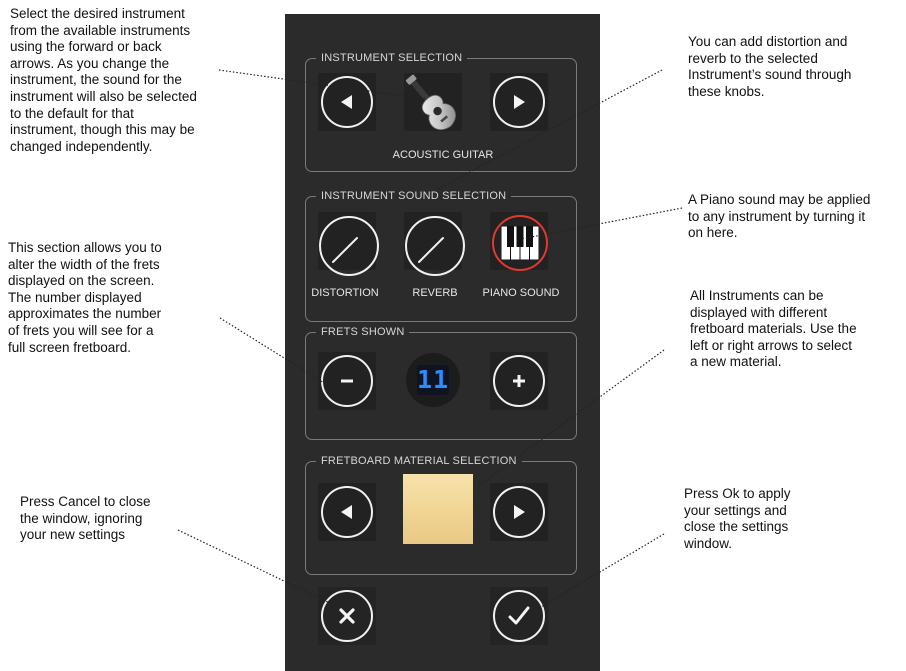 The image size is (906, 671). What do you see at coordinates (433, 380) in the screenshot?
I see `frets-count-display: 11` at bounding box center [433, 380].